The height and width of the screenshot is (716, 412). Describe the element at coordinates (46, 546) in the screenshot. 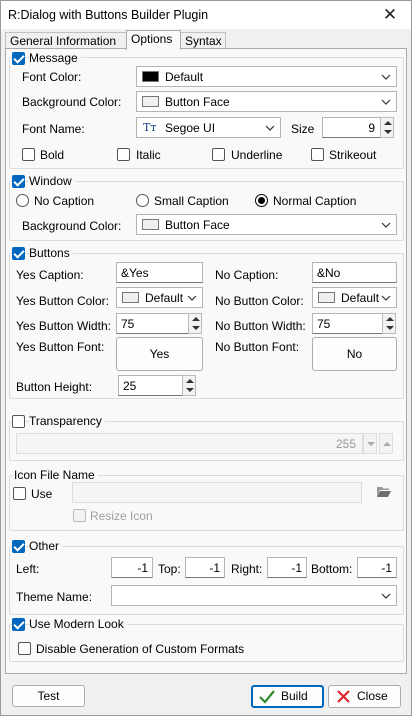

I see `other-group-label: Other` at that location.